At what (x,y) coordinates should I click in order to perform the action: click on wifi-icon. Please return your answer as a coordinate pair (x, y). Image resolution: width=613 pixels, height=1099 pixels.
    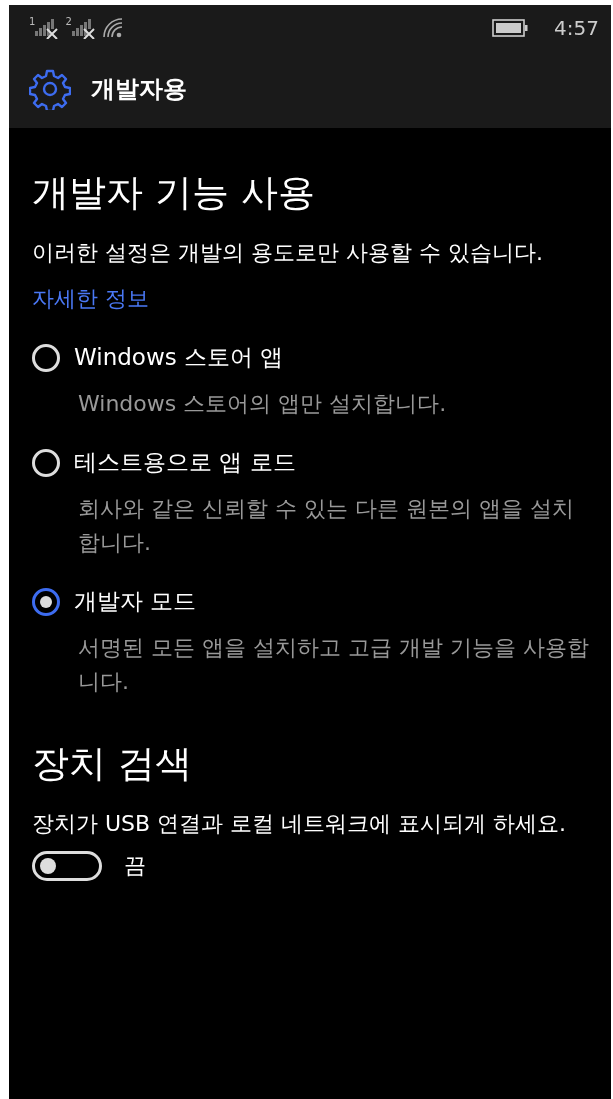
    Looking at the image, I should click on (112, 27).